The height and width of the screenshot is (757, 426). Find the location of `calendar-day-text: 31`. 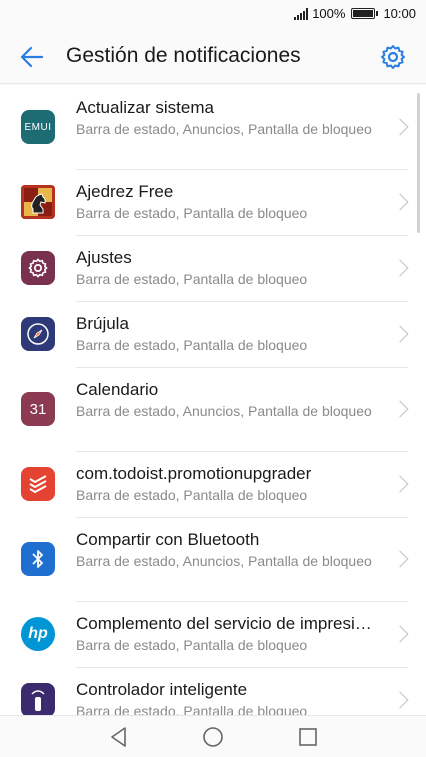

calendar-day-text: 31 is located at coordinates (38, 409).